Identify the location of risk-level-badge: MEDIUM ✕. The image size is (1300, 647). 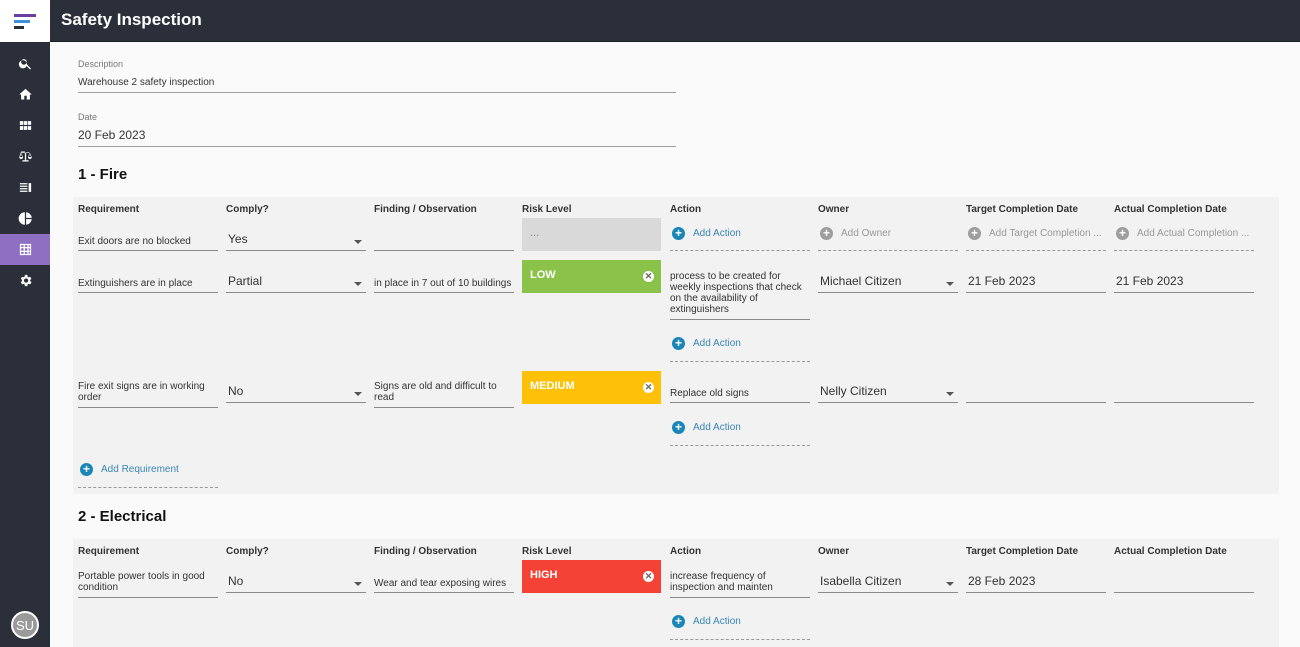
(591, 387).